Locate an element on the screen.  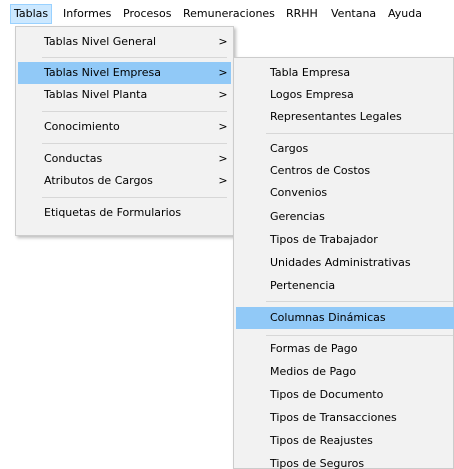
menu-item-tablas-nivel-general: Tablas Nivel General > is located at coordinates (124, 42).